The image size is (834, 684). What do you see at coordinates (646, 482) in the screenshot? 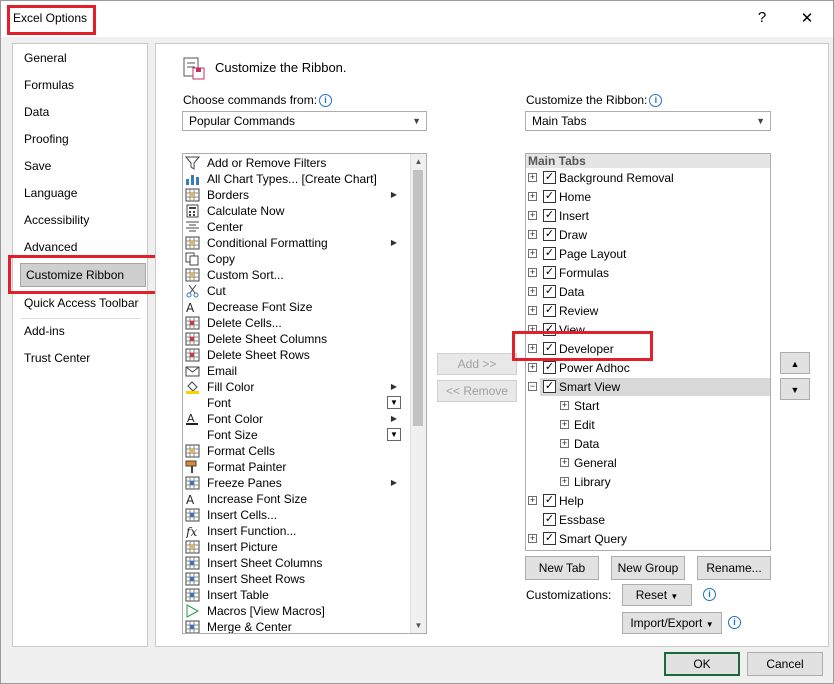
I see `tree-item: + Library` at bounding box center [646, 482].